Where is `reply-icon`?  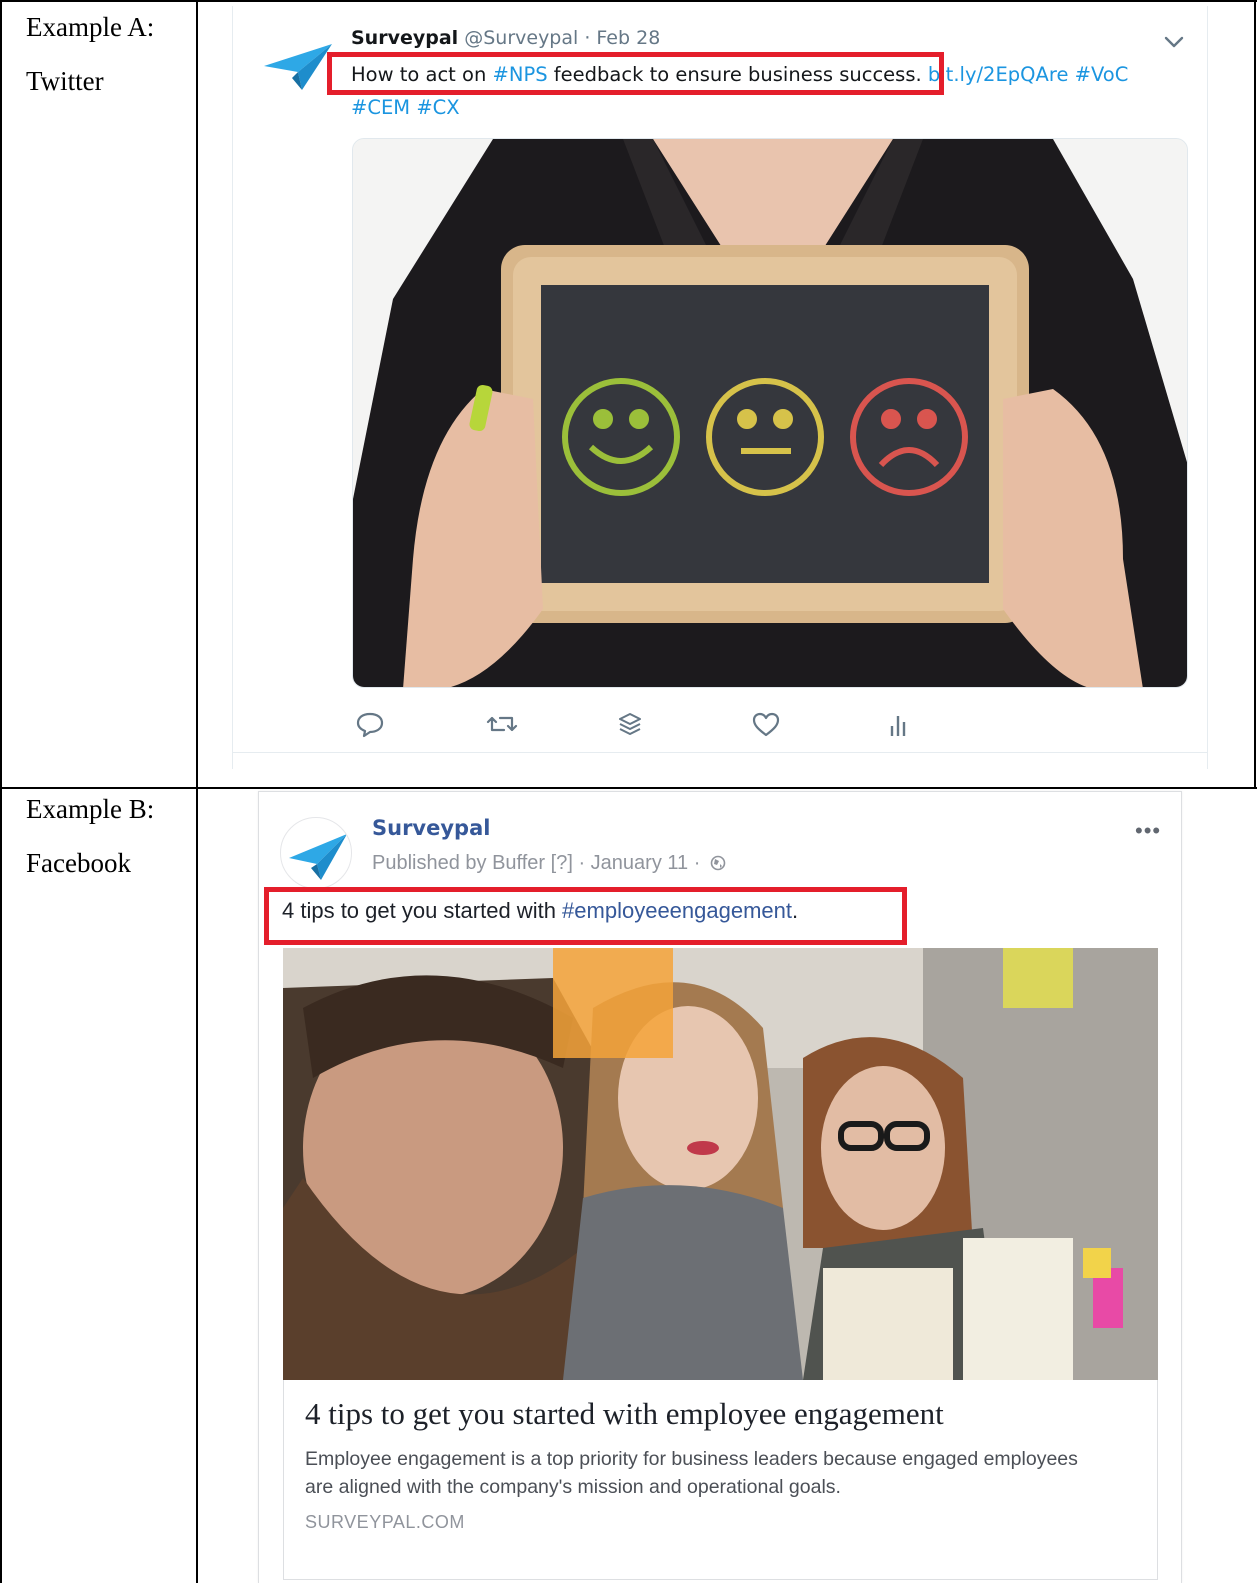 reply-icon is located at coordinates (370, 724).